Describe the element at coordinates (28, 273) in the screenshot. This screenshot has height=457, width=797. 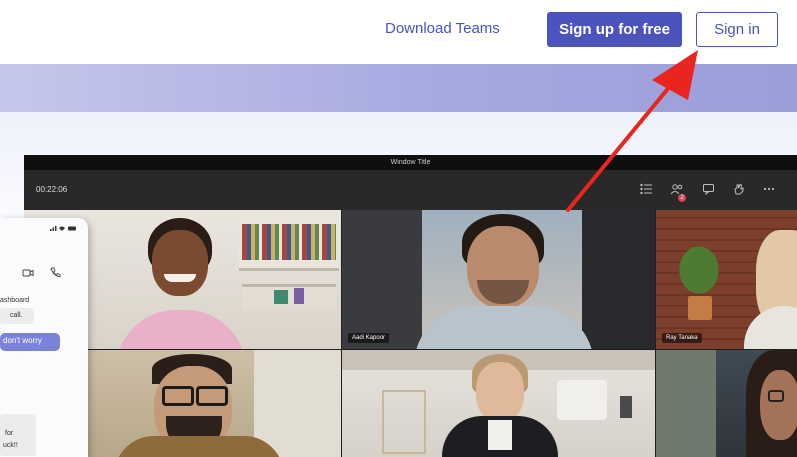
I see `video-call-icon` at that location.